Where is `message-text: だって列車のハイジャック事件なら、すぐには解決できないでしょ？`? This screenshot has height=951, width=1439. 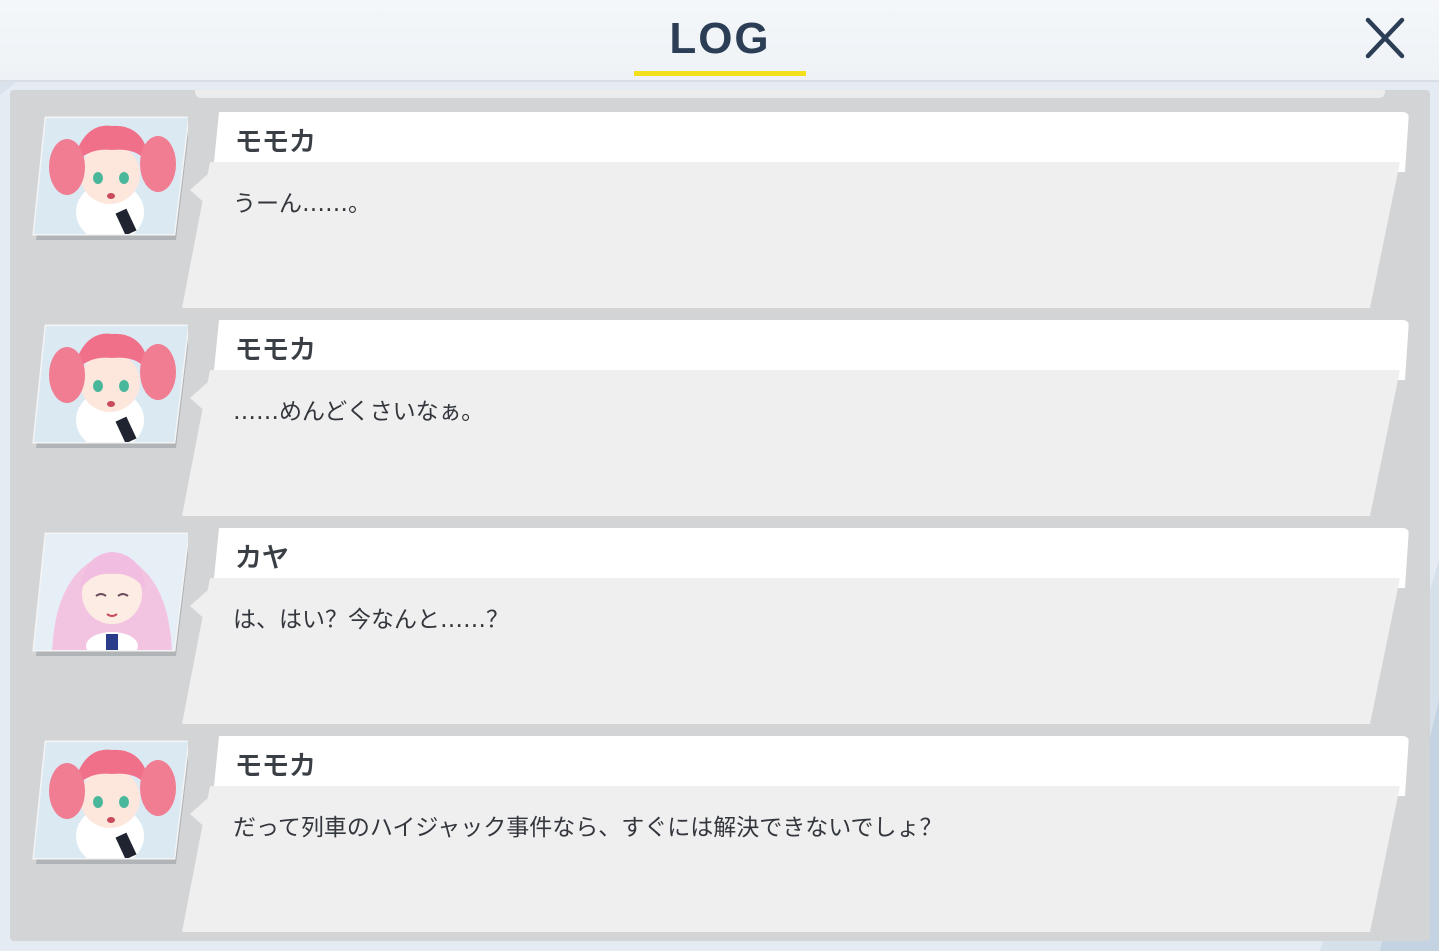 message-text: だって列車のハイジャック事件なら、すぐには解決できないでしょ？ is located at coordinates (588, 828).